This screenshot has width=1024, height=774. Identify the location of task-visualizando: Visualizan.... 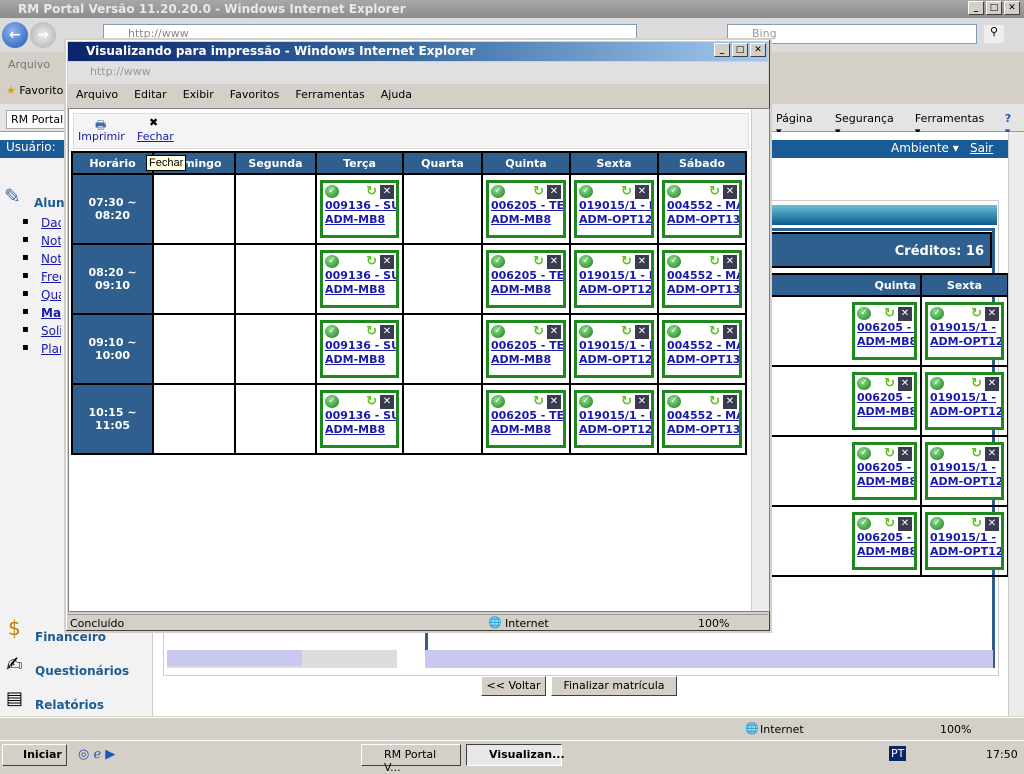
(515, 755).